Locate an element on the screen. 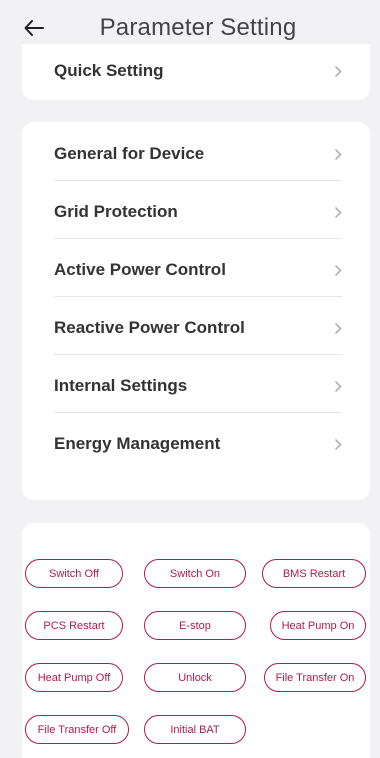  menu-item-energy-management: Energy Management is located at coordinates (199, 444).